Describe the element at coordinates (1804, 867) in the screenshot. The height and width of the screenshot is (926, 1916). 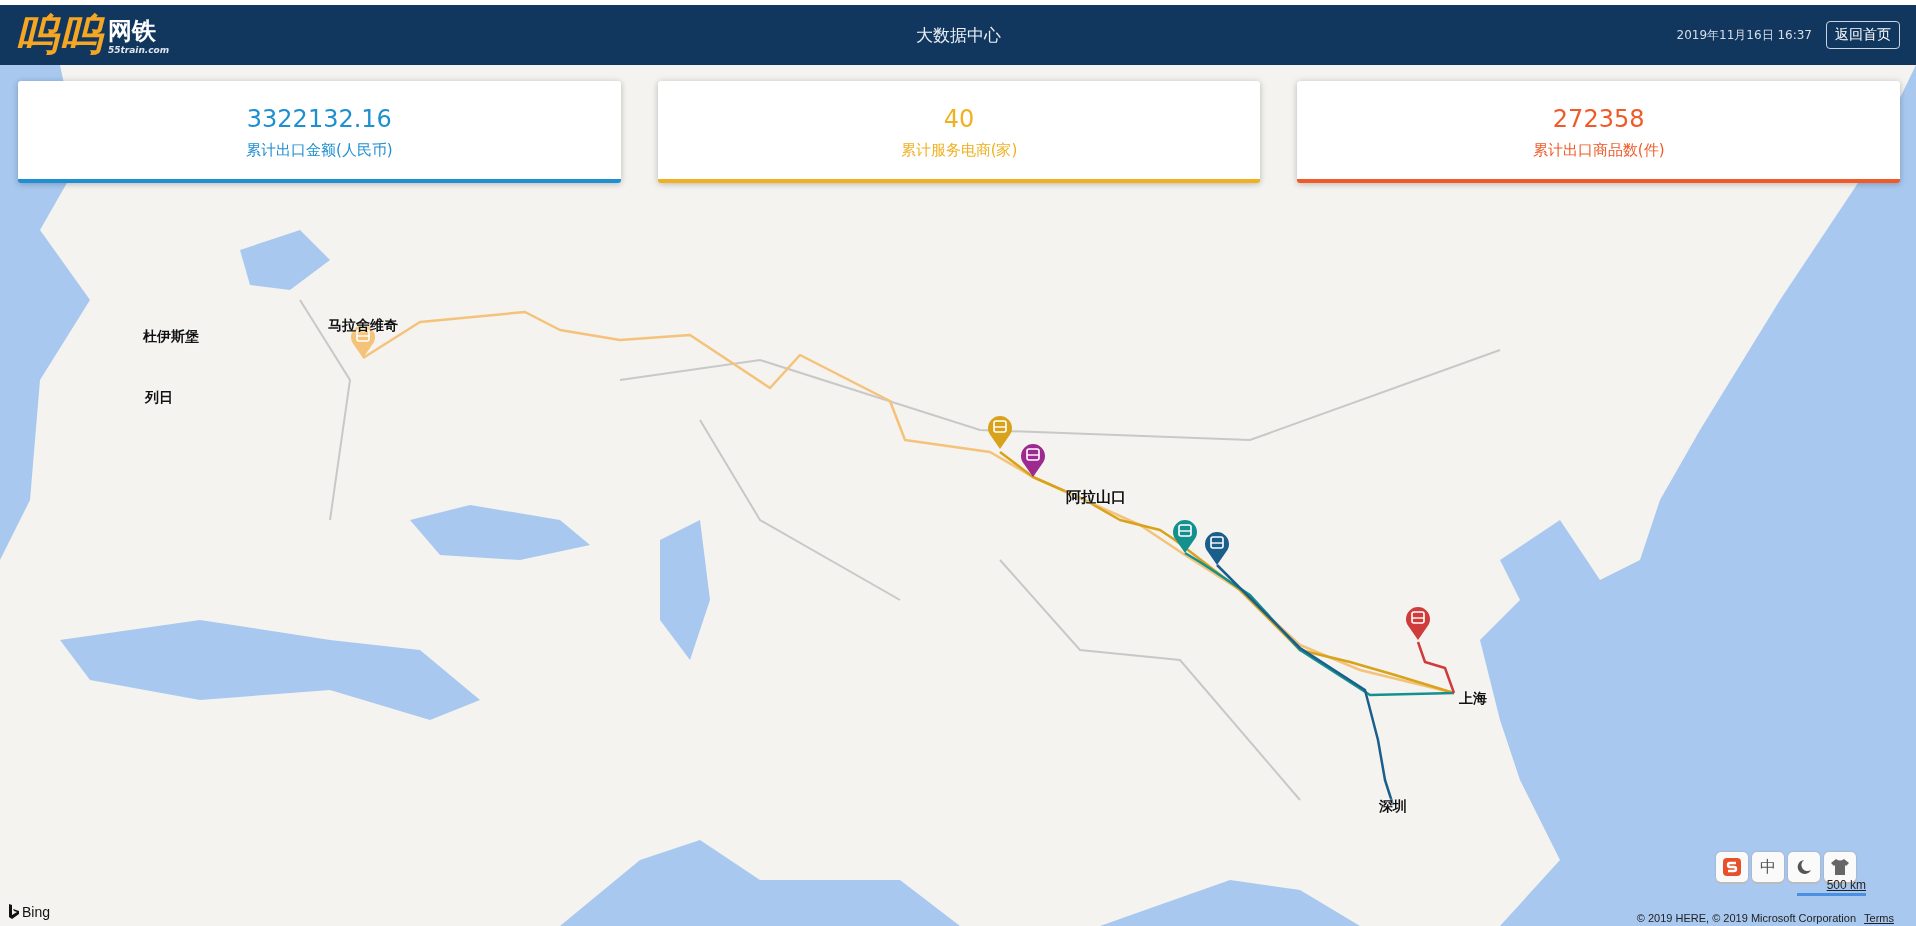
I see `moon-icon` at that location.